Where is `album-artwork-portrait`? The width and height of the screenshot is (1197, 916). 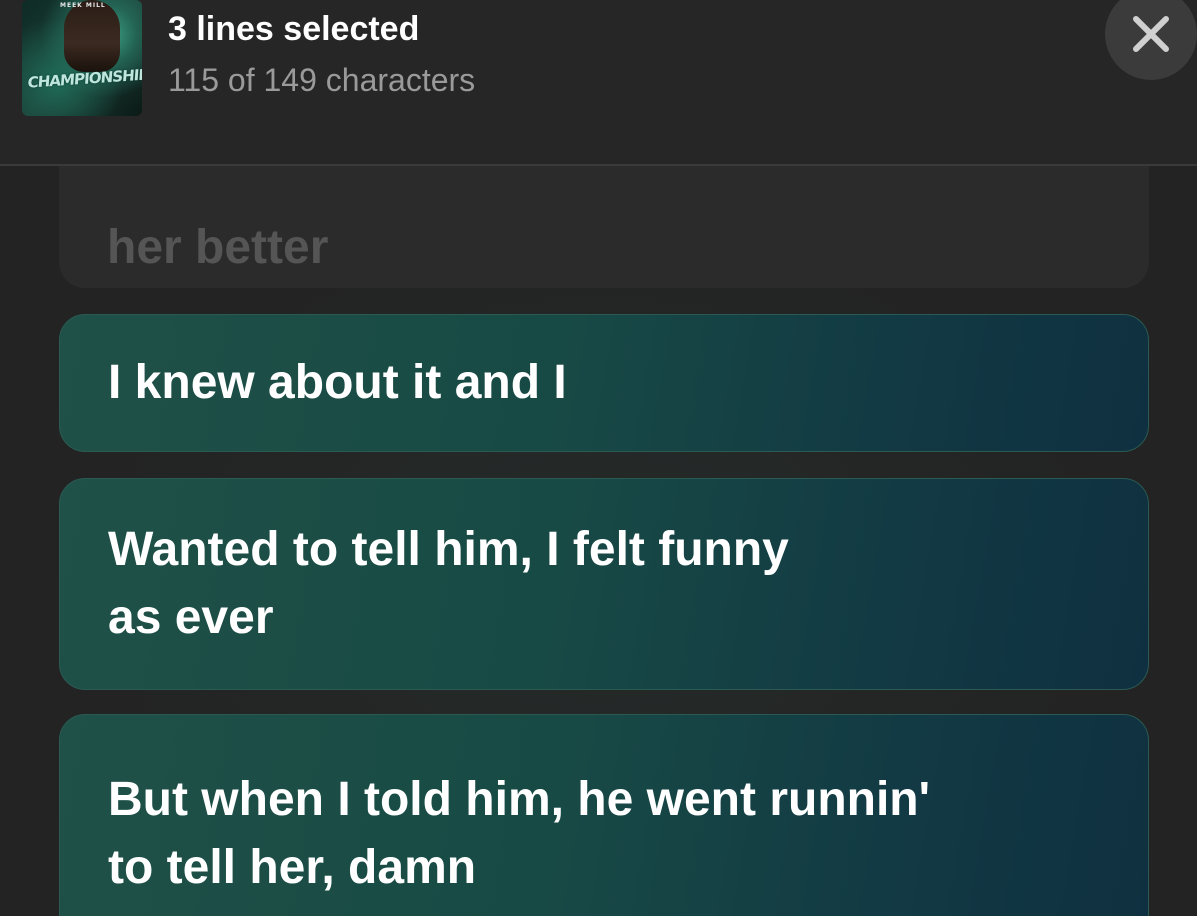
album-artwork-portrait is located at coordinates (92, 36).